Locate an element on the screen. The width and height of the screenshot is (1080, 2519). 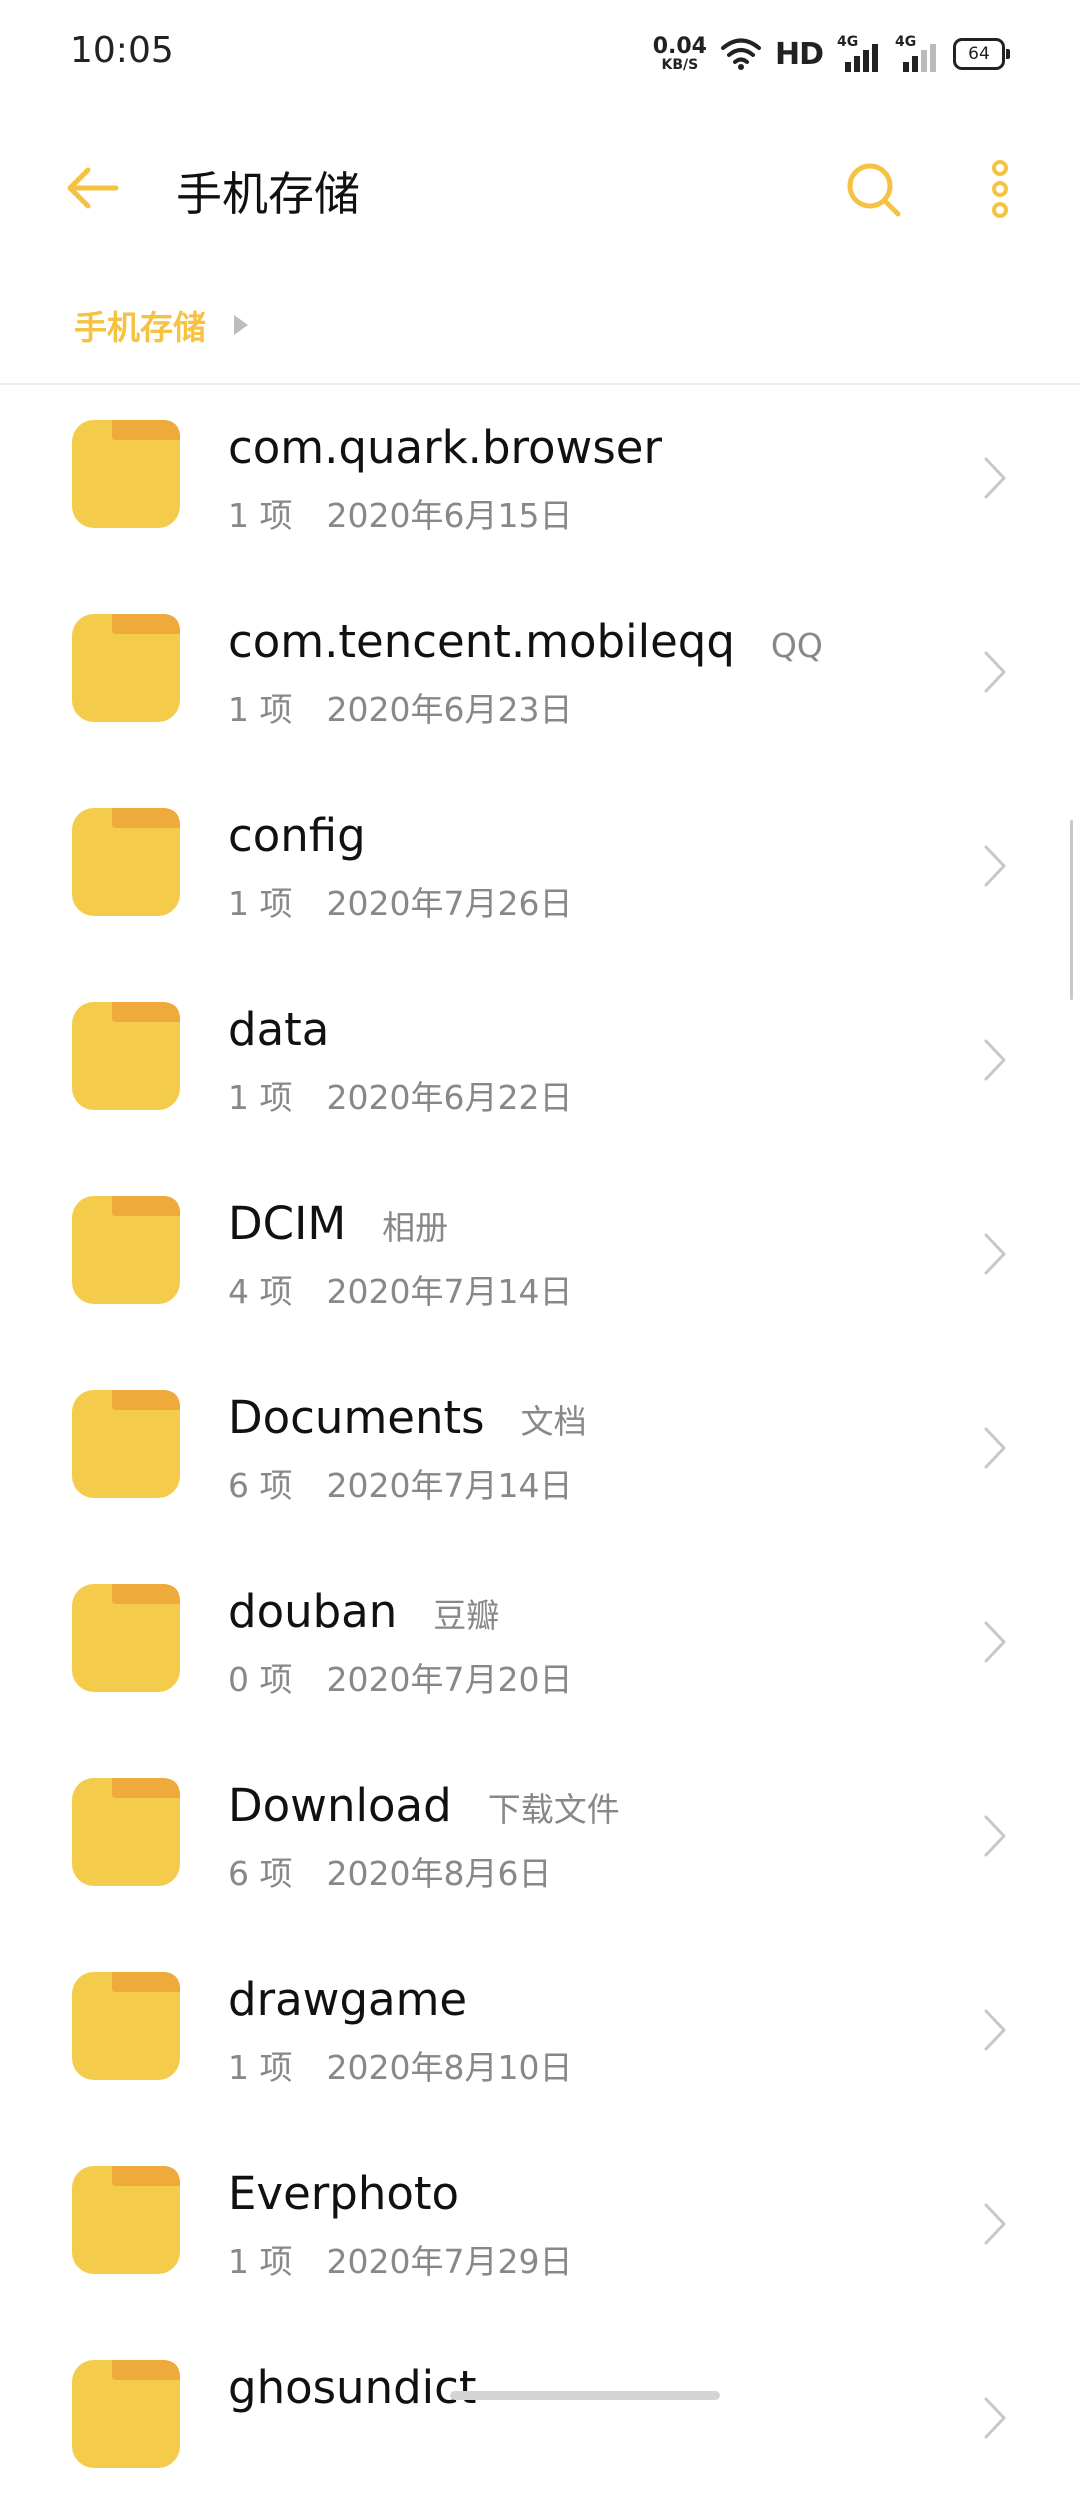
folder-row: config 1 项 2020年7月26日 is located at coordinates (540, 870).